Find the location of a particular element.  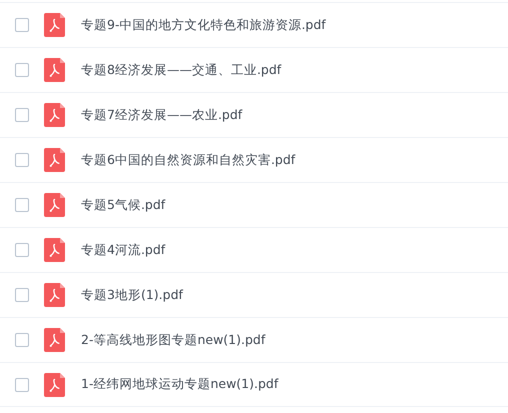

file-name: 专题6中国的自然资源和自然灾害.pdf is located at coordinates (188, 160).